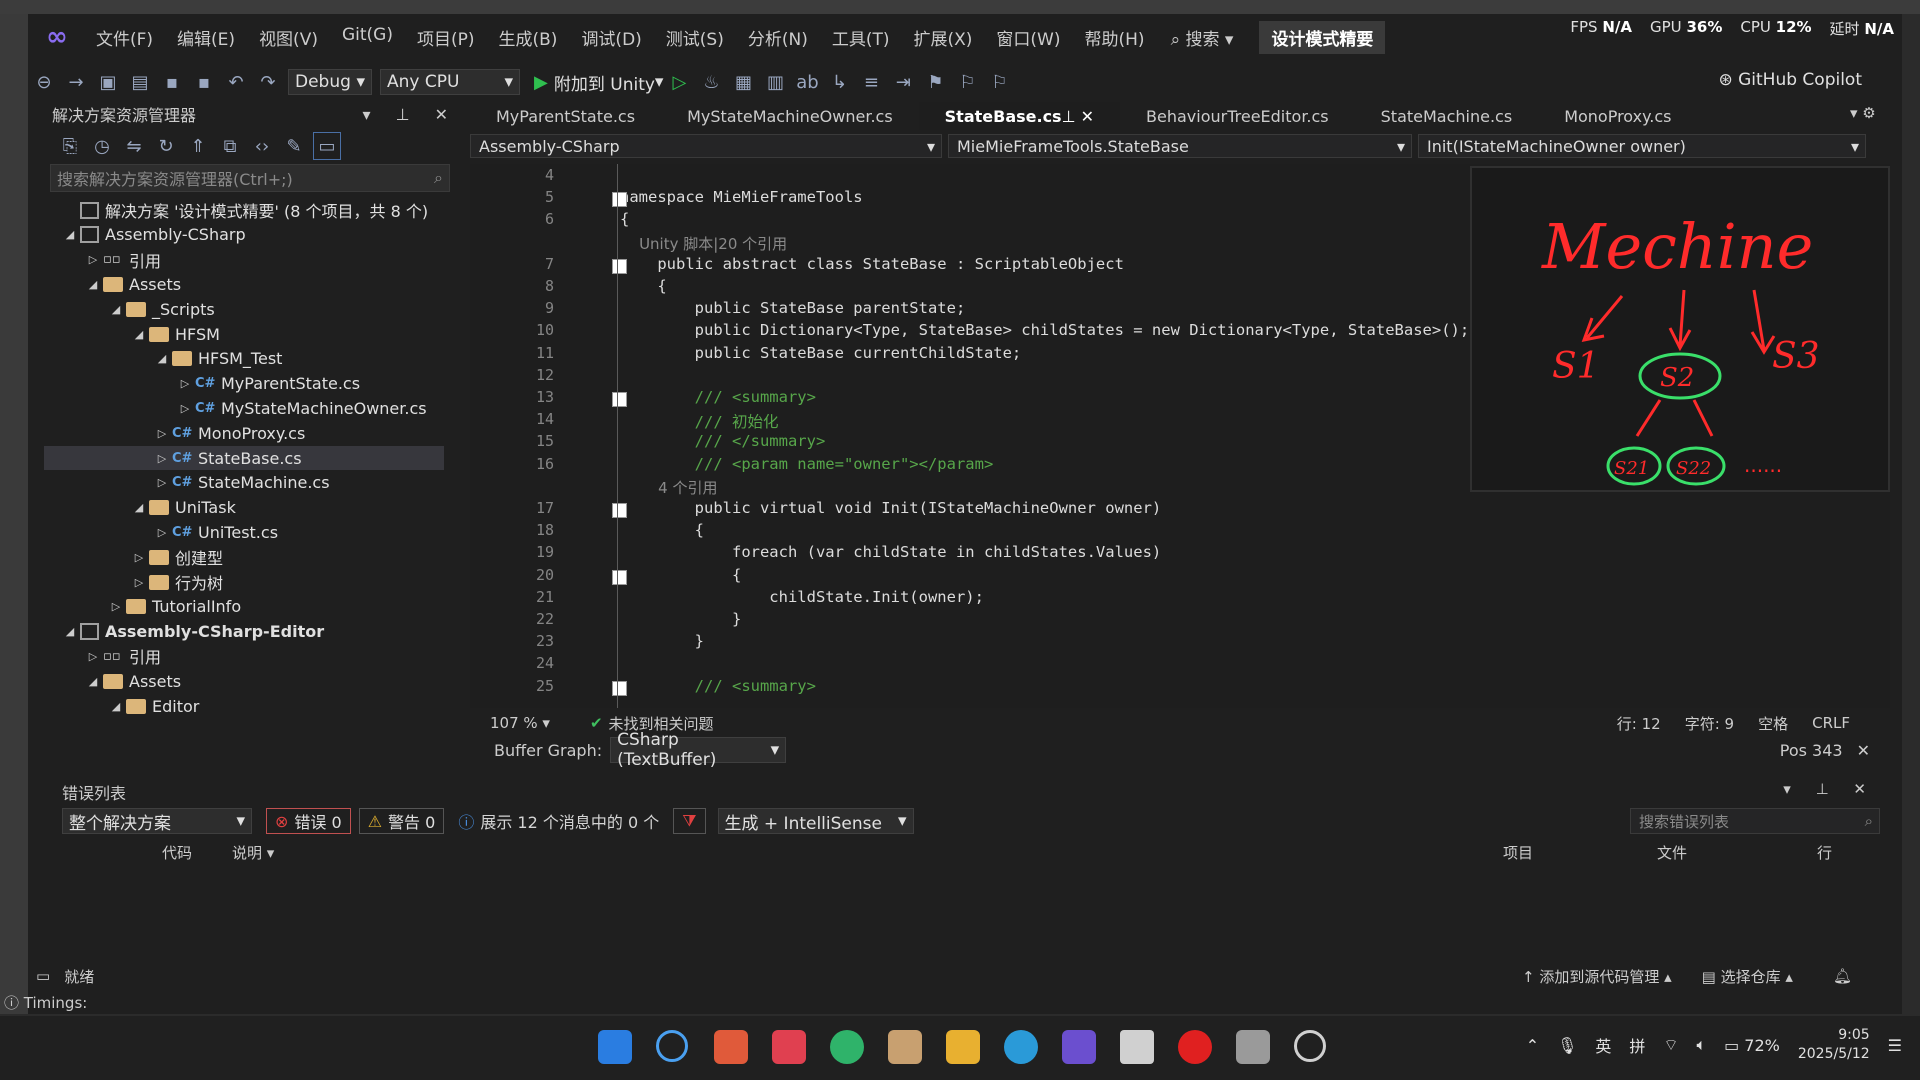 The width and height of the screenshot is (1920, 1080). Describe the element at coordinates (330, 82) in the screenshot. I see `config-dropdown: Debug ▾` at that location.